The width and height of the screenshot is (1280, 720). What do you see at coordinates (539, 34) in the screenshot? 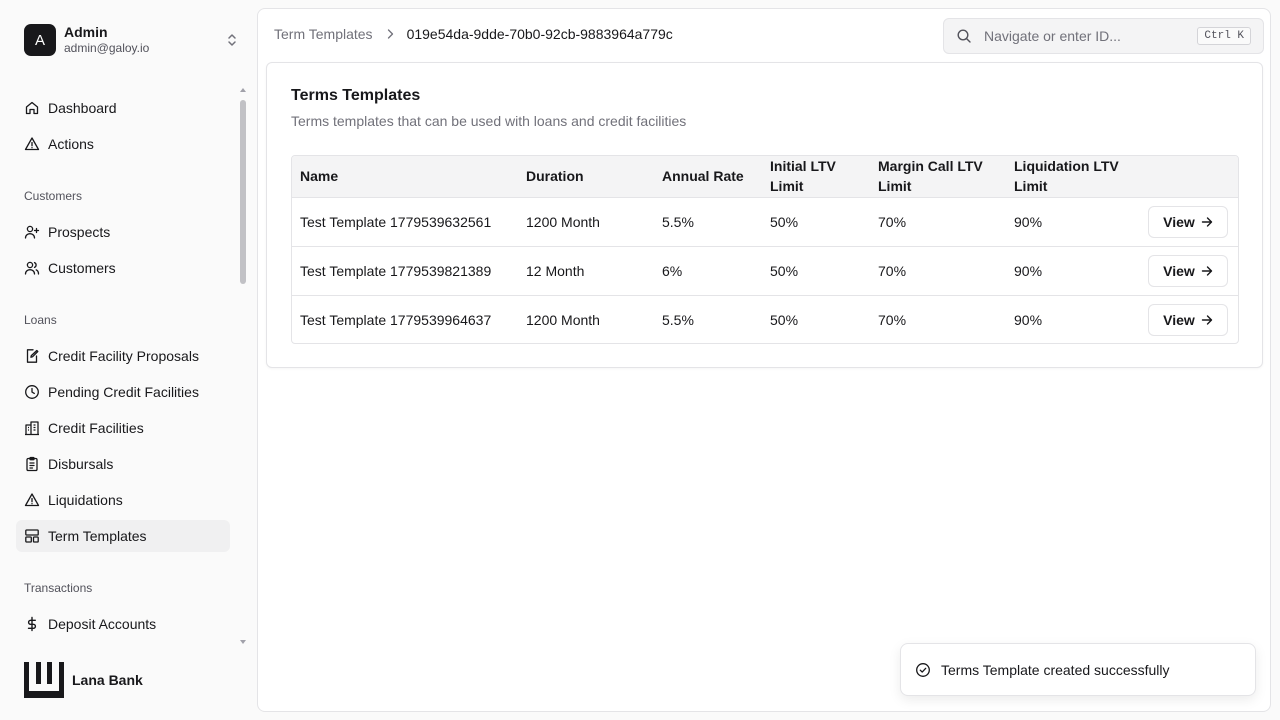
I see `breadcrumb-current: 019e54da-9dde-70b0-92cb-9883964a779c` at bounding box center [539, 34].